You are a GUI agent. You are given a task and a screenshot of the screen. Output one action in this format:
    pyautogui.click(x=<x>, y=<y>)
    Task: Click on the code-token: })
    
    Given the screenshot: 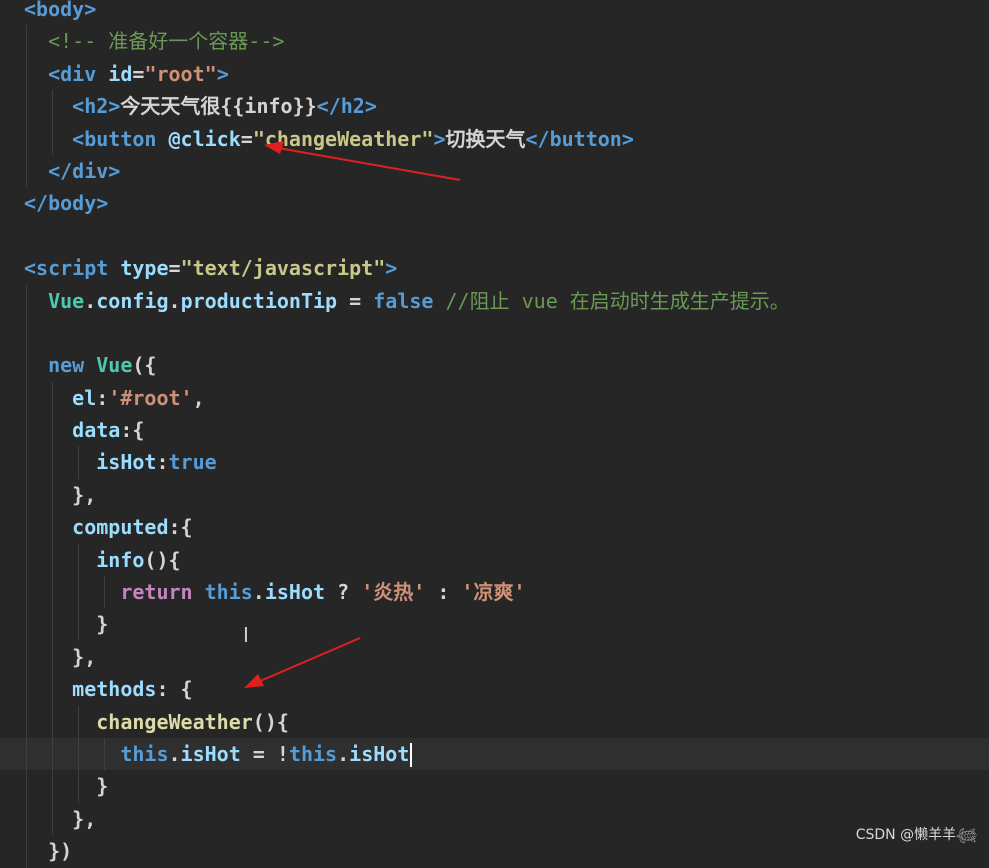 What is the action you would take?
    pyautogui.click(x=60, y=851)
    